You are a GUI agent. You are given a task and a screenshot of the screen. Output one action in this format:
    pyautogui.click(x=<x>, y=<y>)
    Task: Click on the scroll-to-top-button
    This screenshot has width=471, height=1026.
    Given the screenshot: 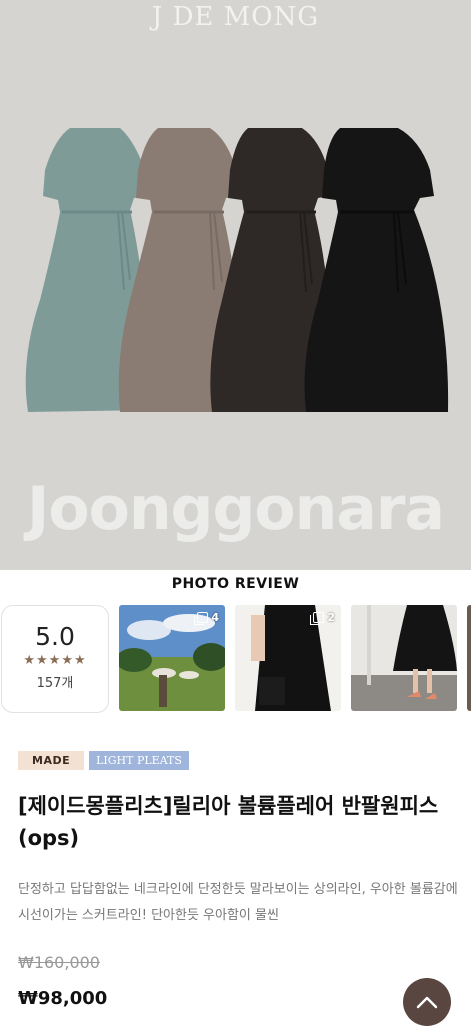 What is the action you would take?
    pyautogui.click(x=427, y=1002)
    